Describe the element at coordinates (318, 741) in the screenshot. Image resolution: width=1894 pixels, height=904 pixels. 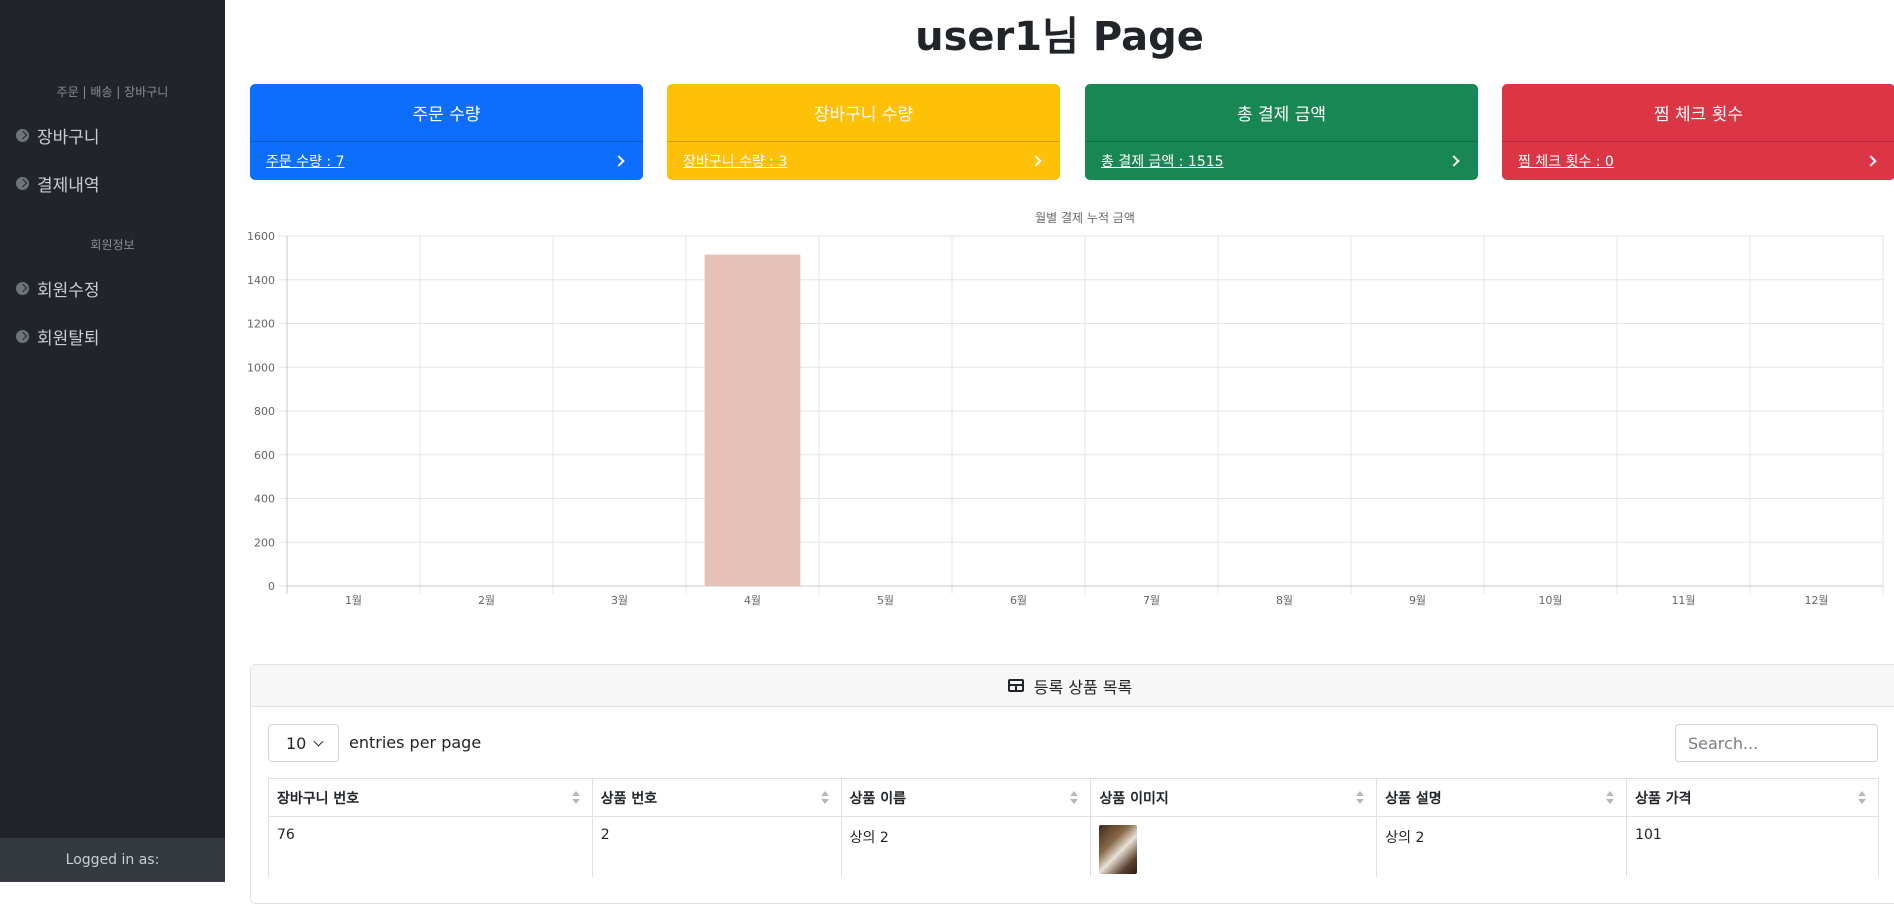
I see `chevron-down-icon` at that location.